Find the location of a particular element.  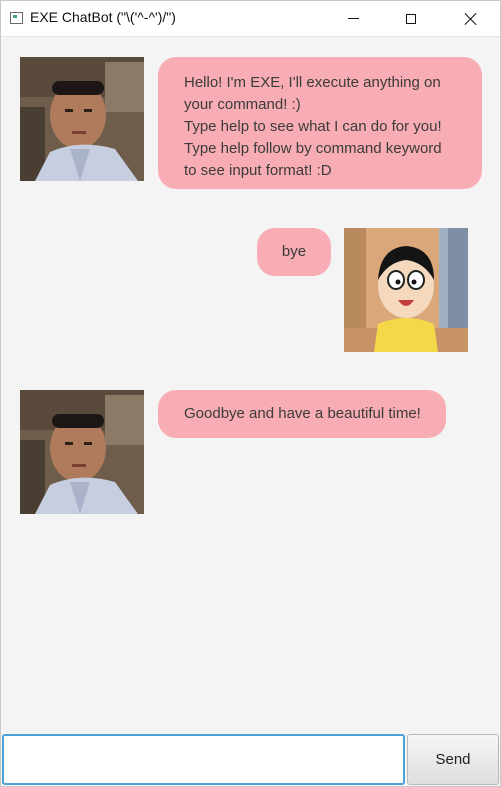

message-line: Type help follow by command keyword is located at coordinates (313, 148).